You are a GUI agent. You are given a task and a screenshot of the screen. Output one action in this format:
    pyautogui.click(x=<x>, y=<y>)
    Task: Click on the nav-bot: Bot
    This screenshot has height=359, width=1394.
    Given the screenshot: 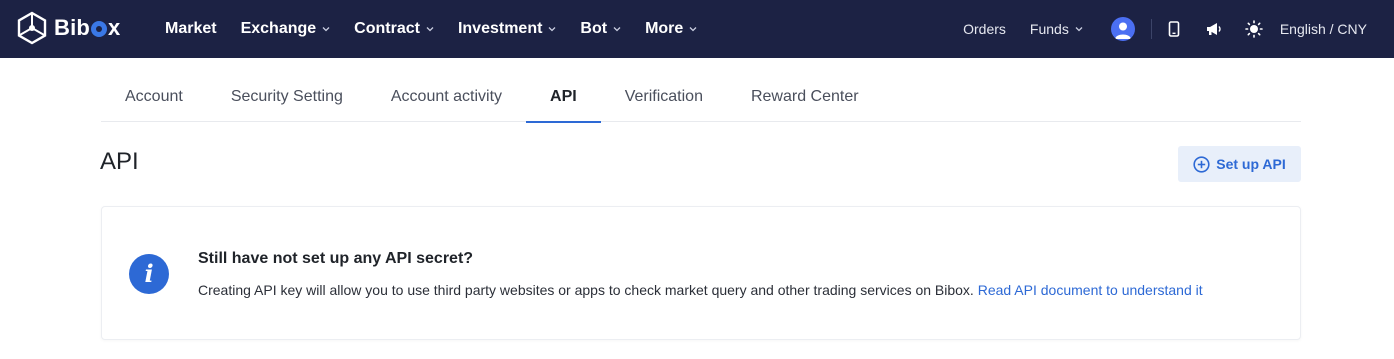 What is the action you would take?
    pyautogui.click(x=600, y=29)
    